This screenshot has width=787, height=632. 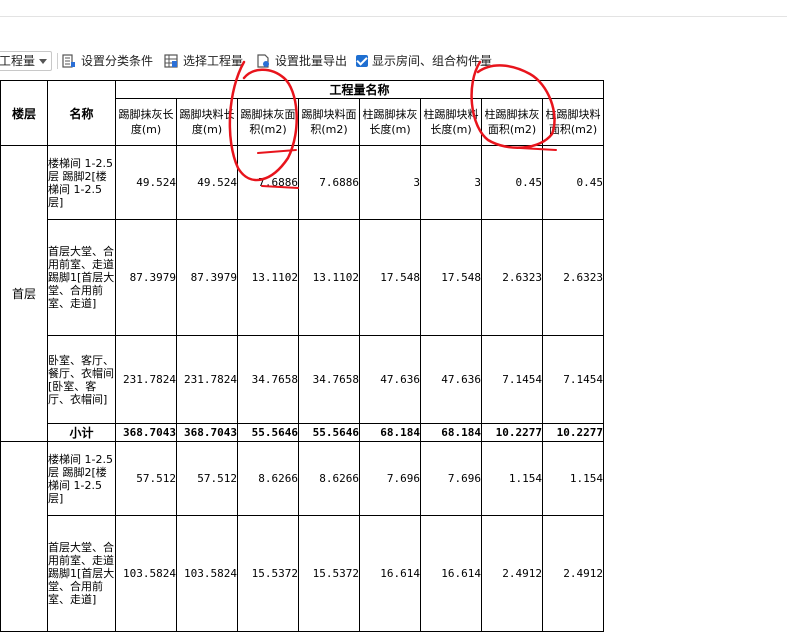 What do you see at coordinates (69, 61) in the screenshot?
I see `classification-icon` at bounding box center [69, 61].